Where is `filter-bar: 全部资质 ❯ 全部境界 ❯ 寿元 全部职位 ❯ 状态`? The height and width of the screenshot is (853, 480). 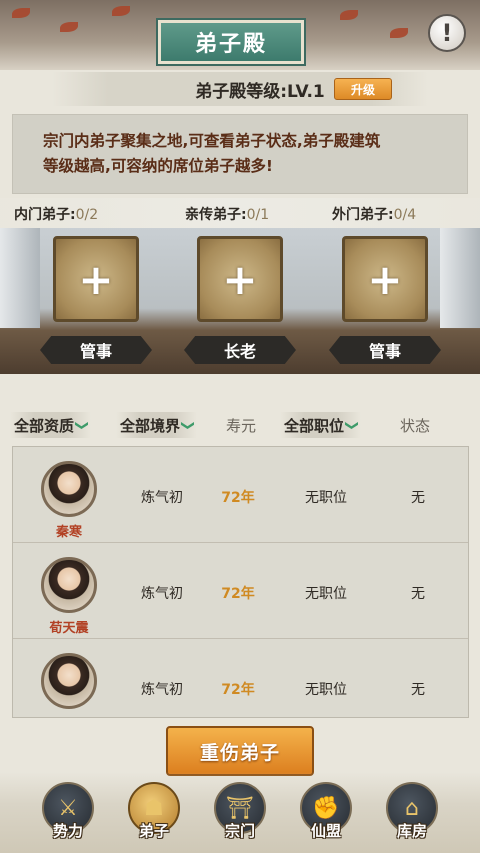 filter-bar: 全部资质 ❯ 全部境界 ❯ 寿元 全部职位 ❯ 状态 is located at coordinates (240, 425).